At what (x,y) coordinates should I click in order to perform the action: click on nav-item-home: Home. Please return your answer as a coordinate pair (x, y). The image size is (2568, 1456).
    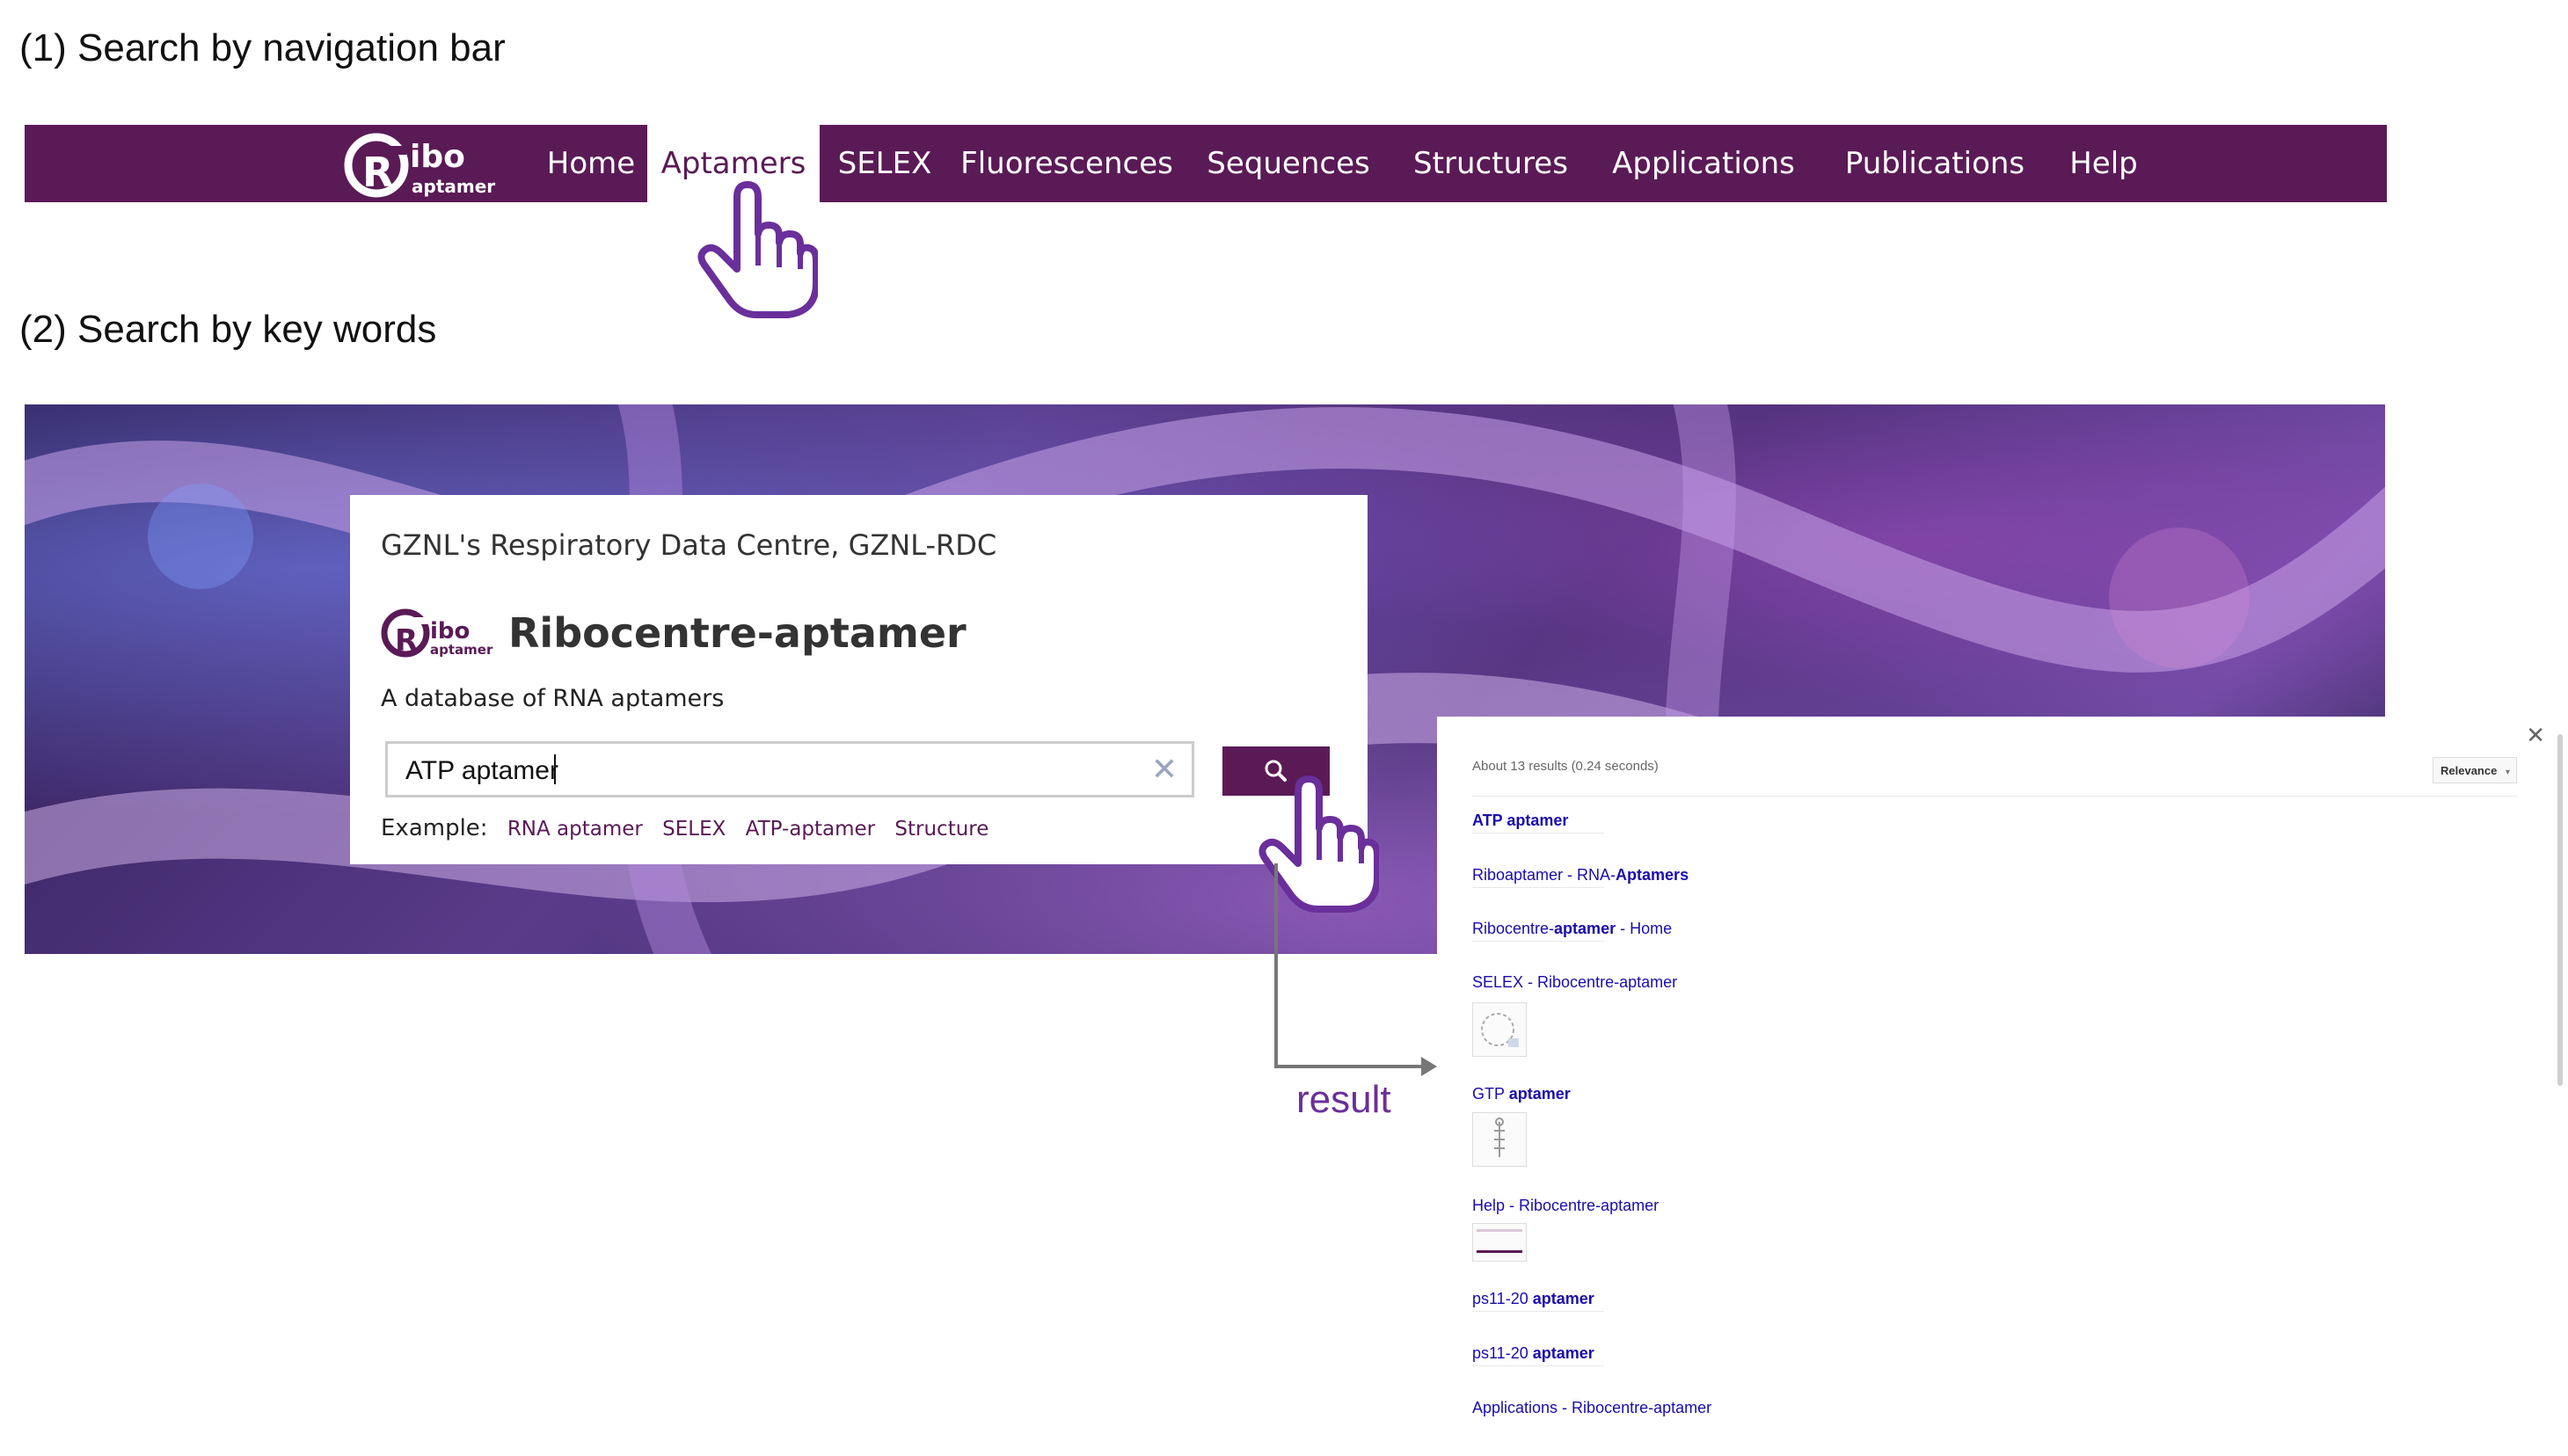
    Looking at the image, I should click on (591, 163).